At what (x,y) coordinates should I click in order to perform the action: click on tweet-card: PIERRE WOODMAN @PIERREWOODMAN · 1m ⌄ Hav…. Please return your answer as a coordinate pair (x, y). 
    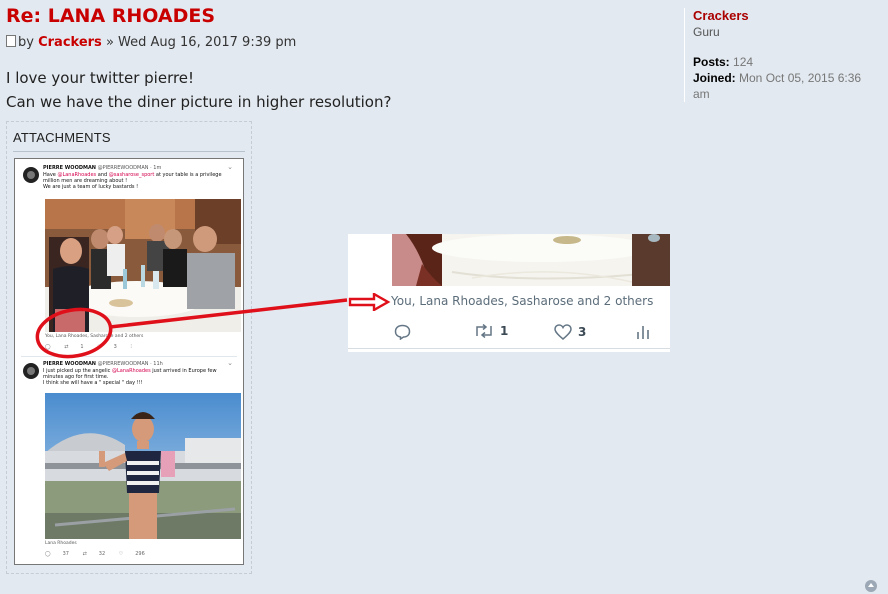
    Looking at the image, I should click on (132, 258).